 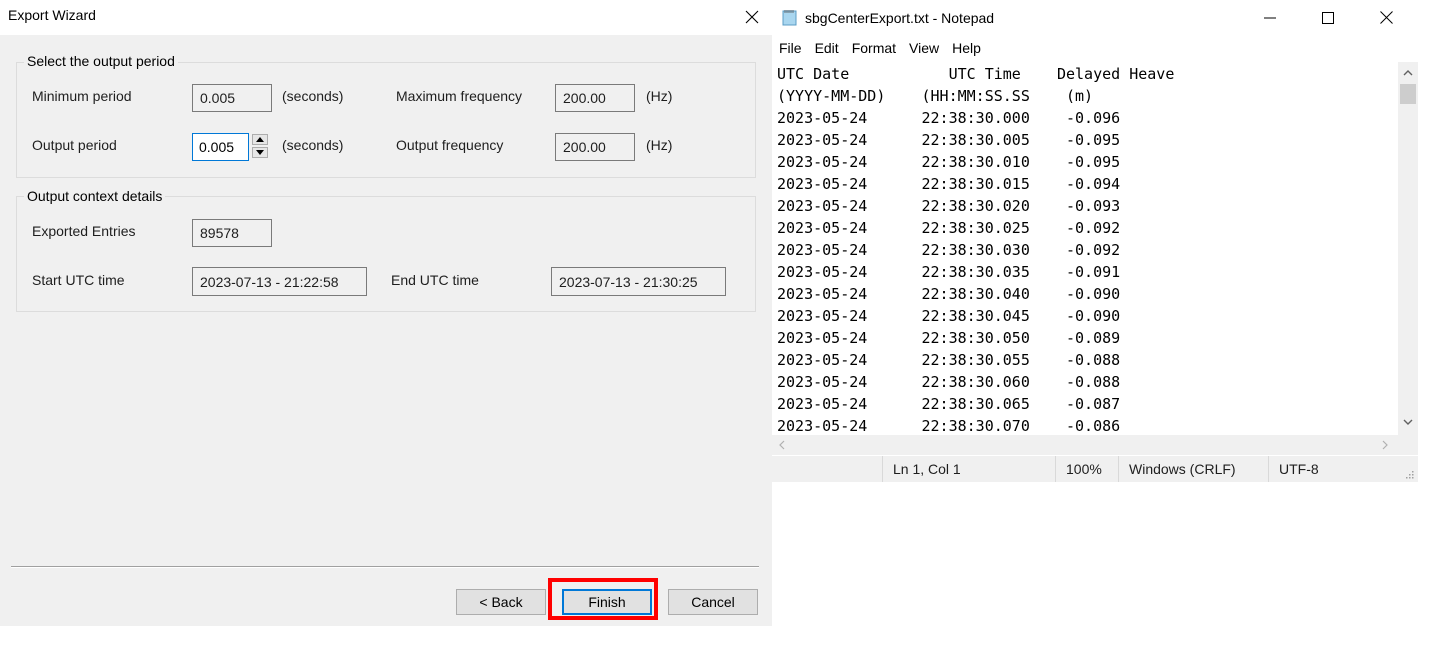 What do you see at coordinates (900, 18) in the screenshot?
I see `notepad-title: sbgCenterExport.txt - Notepad` at bounding box center [900, 18].